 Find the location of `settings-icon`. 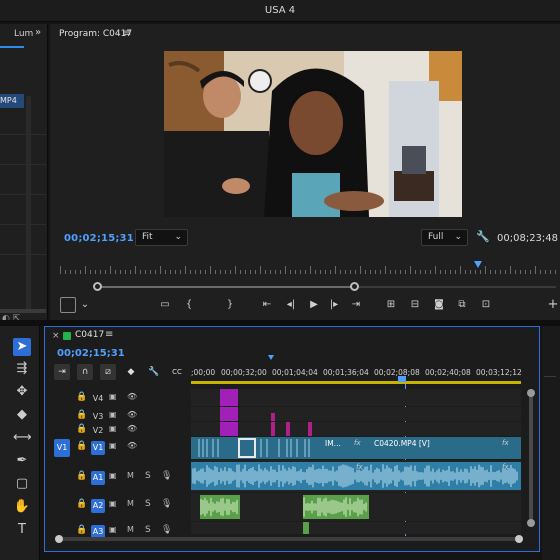

settings-icon is located at coordinates (68, 305).